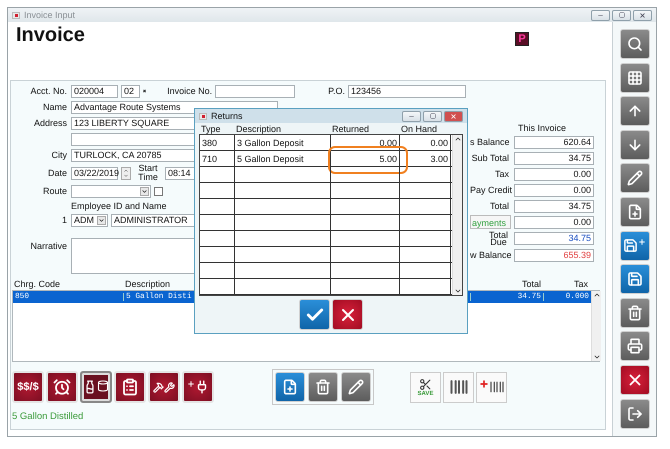  I want to click on amount-field: 620.64, so click(554, 142).